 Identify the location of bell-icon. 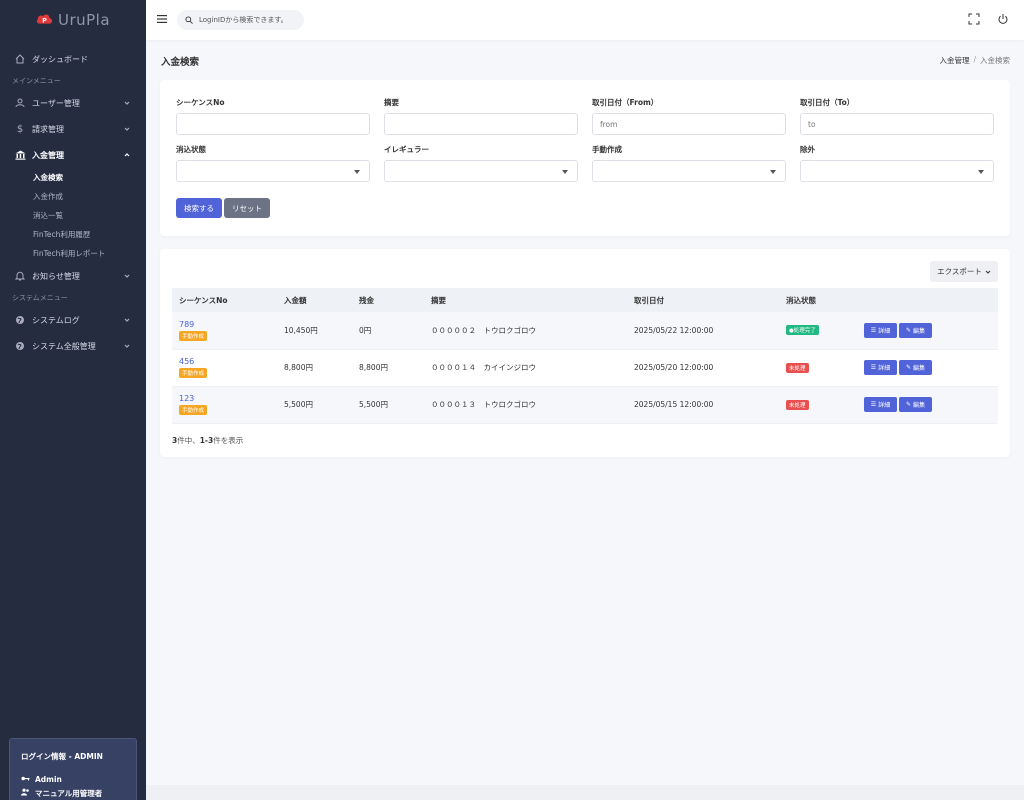
(20, 276).